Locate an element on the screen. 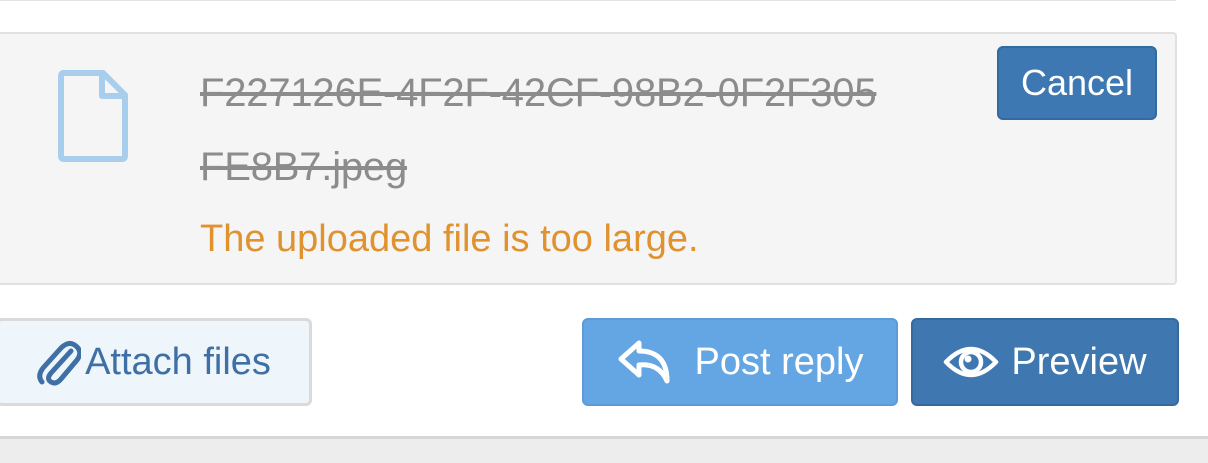 This screenshot has width=1208, height=463. file-icon is located at coordinates (93, 116).